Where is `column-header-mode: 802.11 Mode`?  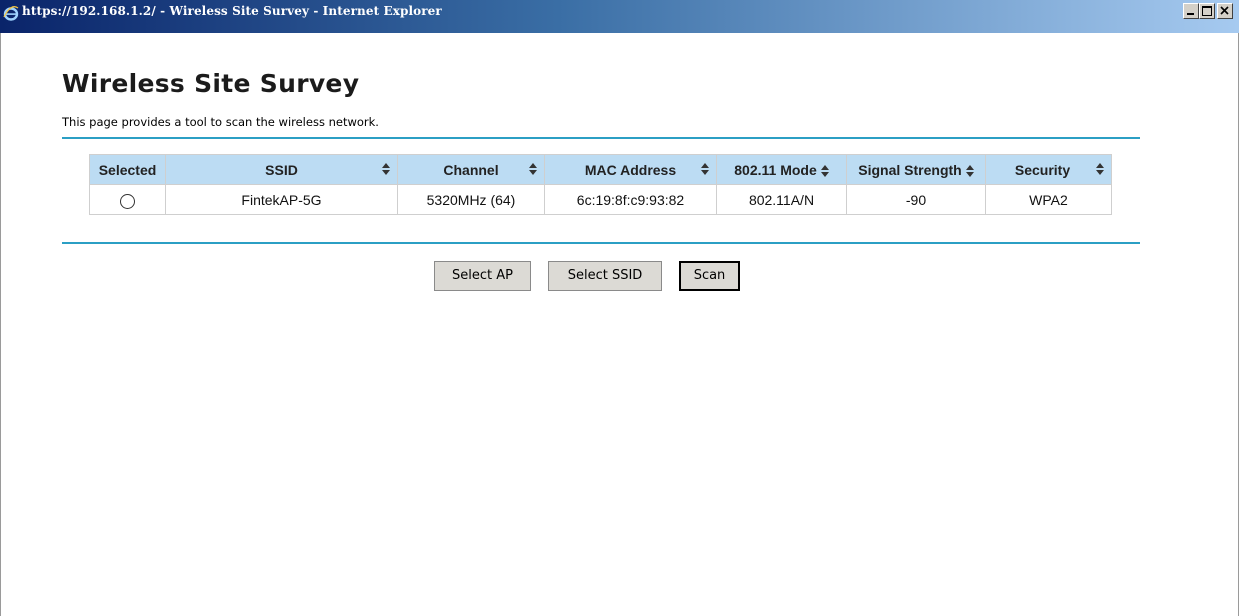
column-header-mode: 802.11 Mode is located at coordinates (781, 169).